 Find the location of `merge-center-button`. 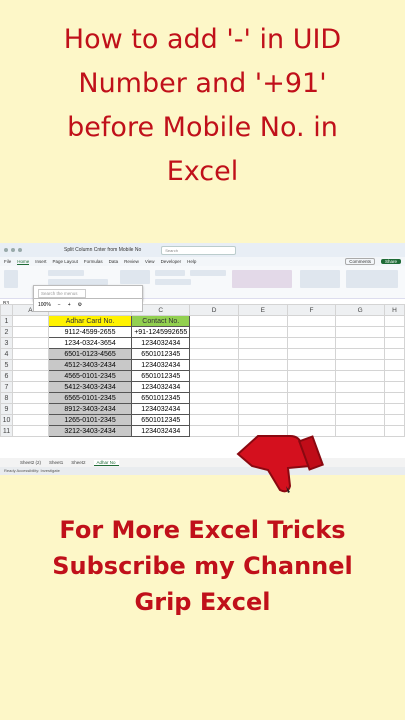

merge-center-button is located at coordinates (173, 282).